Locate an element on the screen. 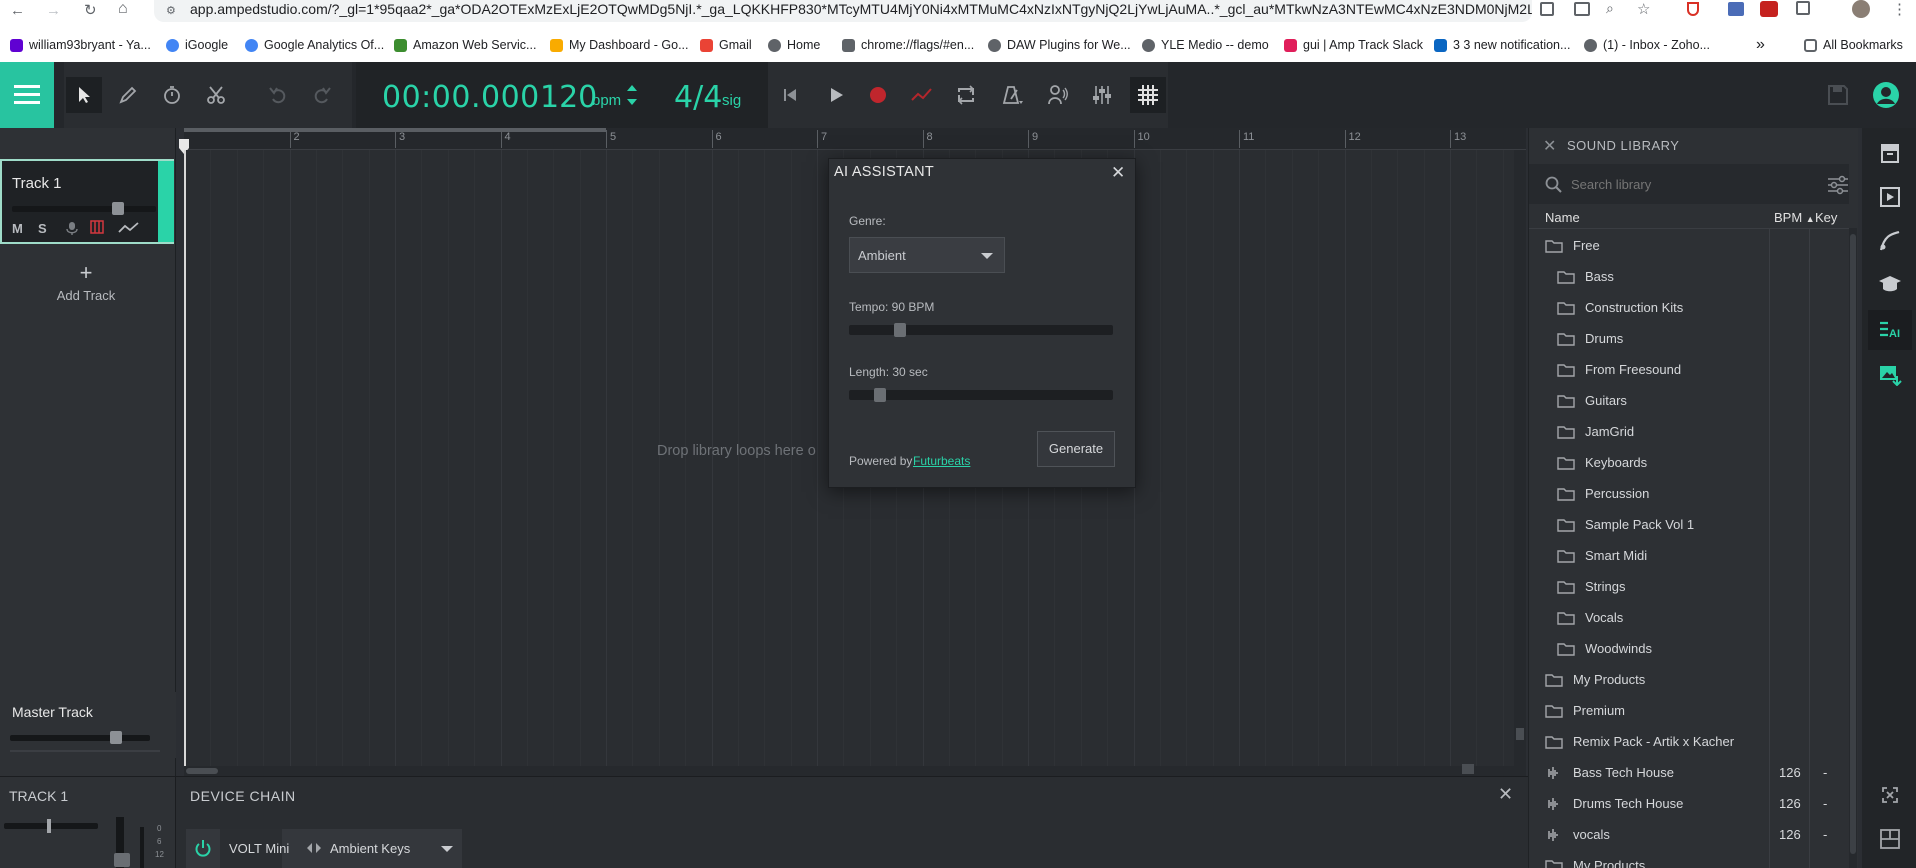  library-audio-item: Drums Tech House 126 - is located at coordinates (1684, 803).